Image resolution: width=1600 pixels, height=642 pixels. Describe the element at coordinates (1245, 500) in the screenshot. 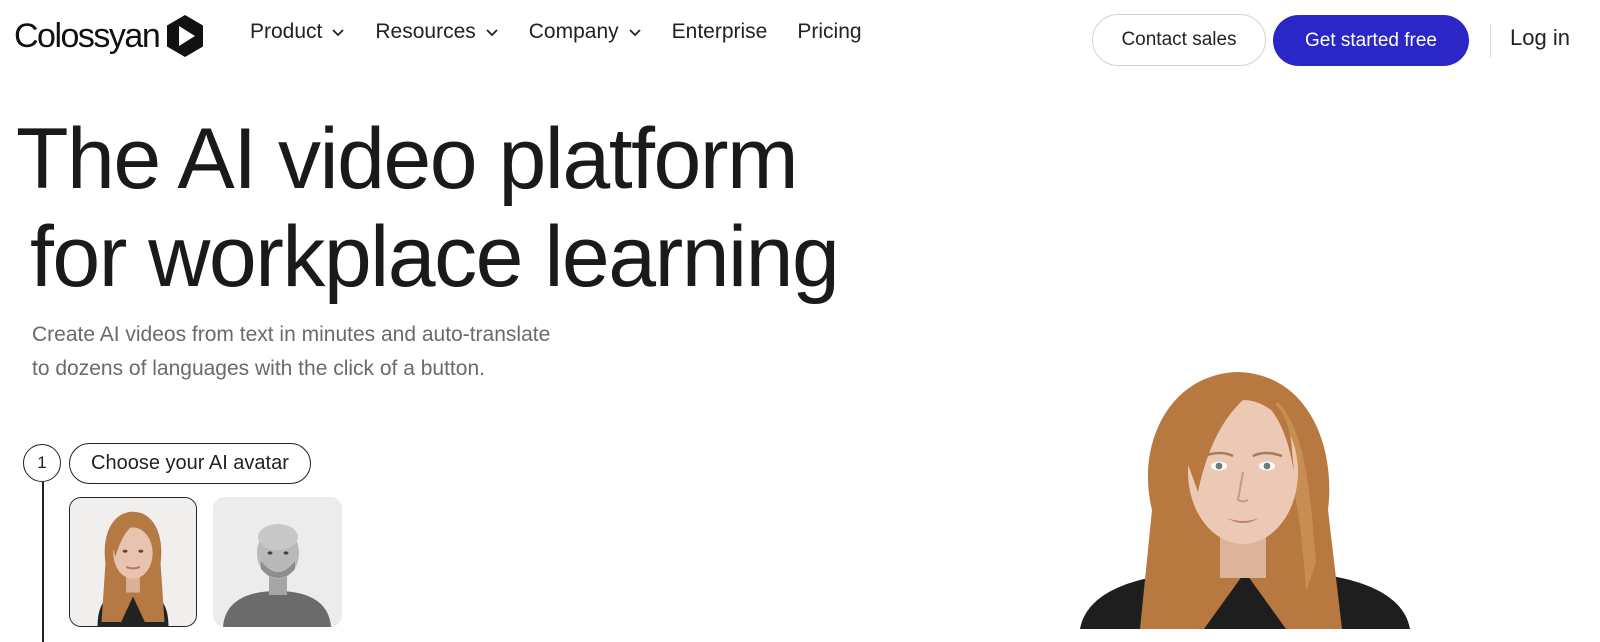

I see `ai-avatar-presenter-image` at that location.